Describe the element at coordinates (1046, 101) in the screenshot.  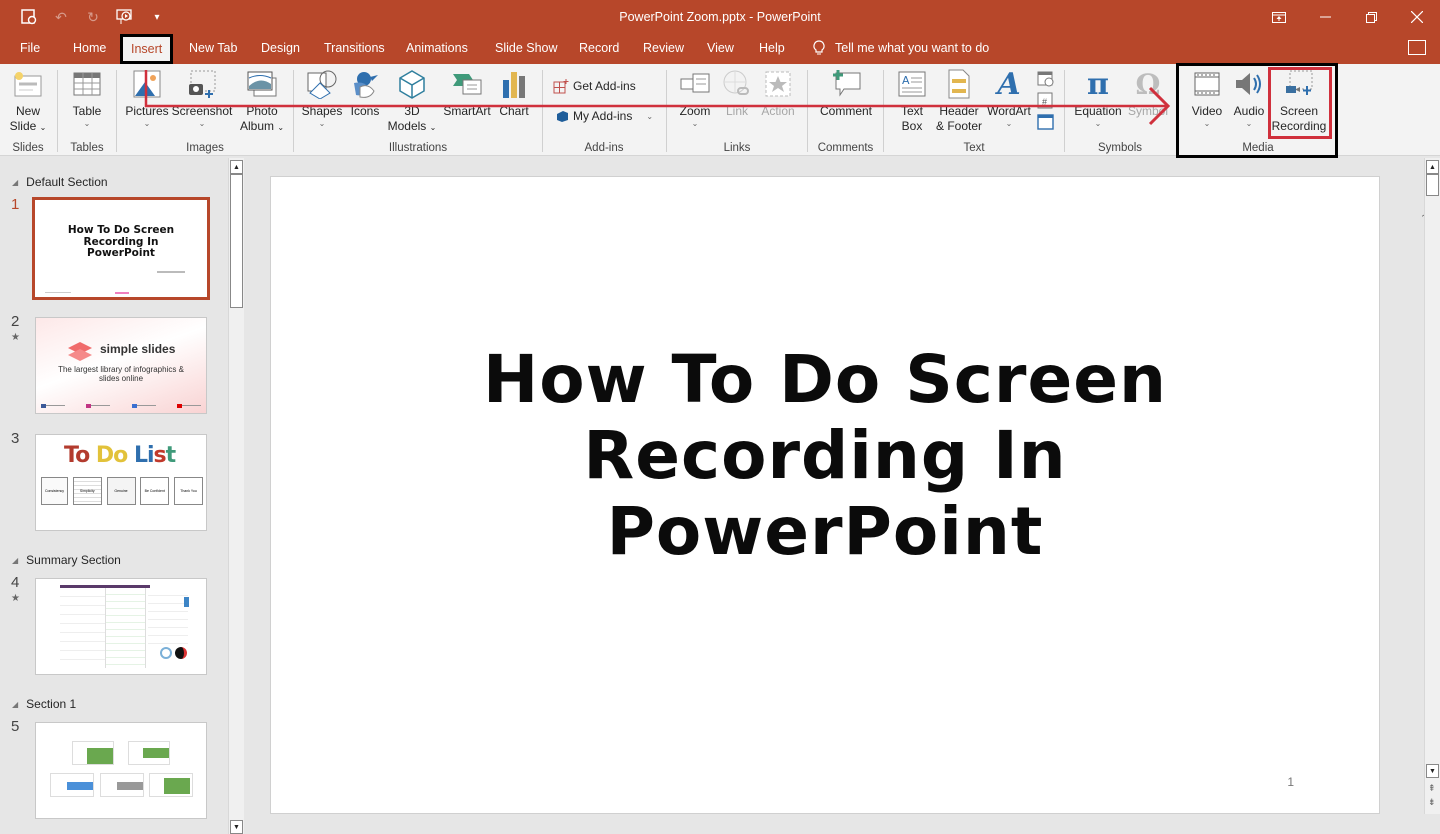
I see `slide-number-icon: #` at that location.